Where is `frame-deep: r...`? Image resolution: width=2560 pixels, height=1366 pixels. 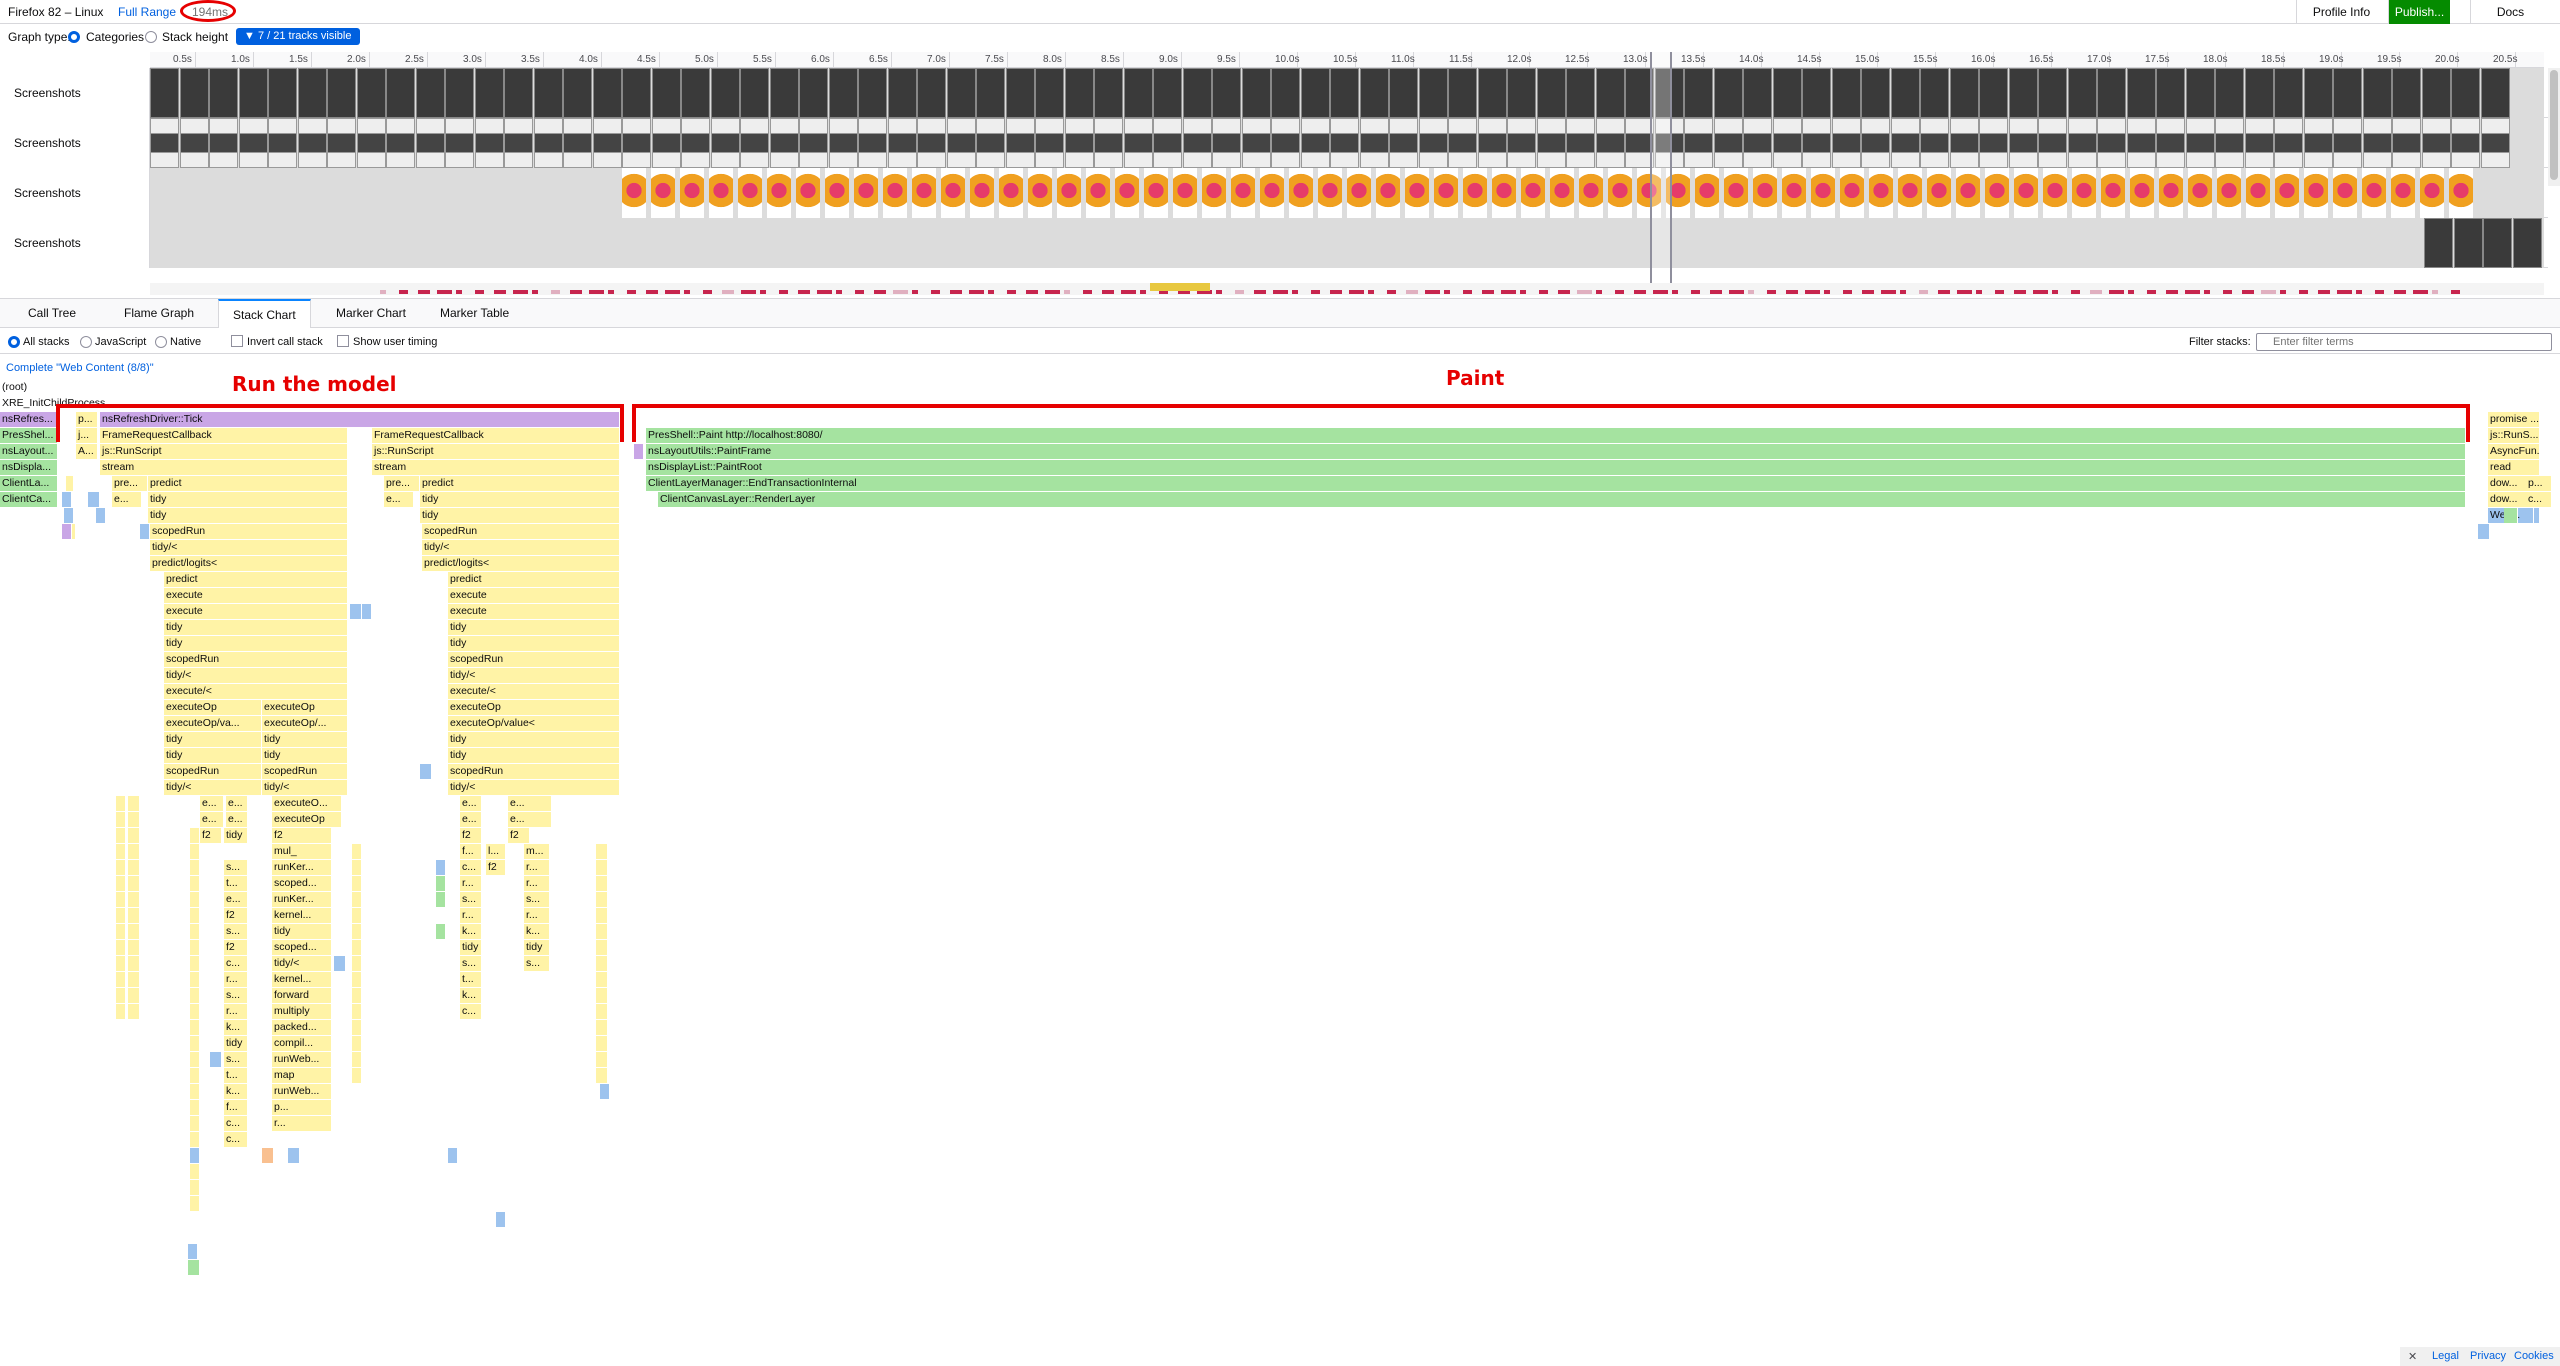
frame-deep: r... is located at coordinates (302, 1123).